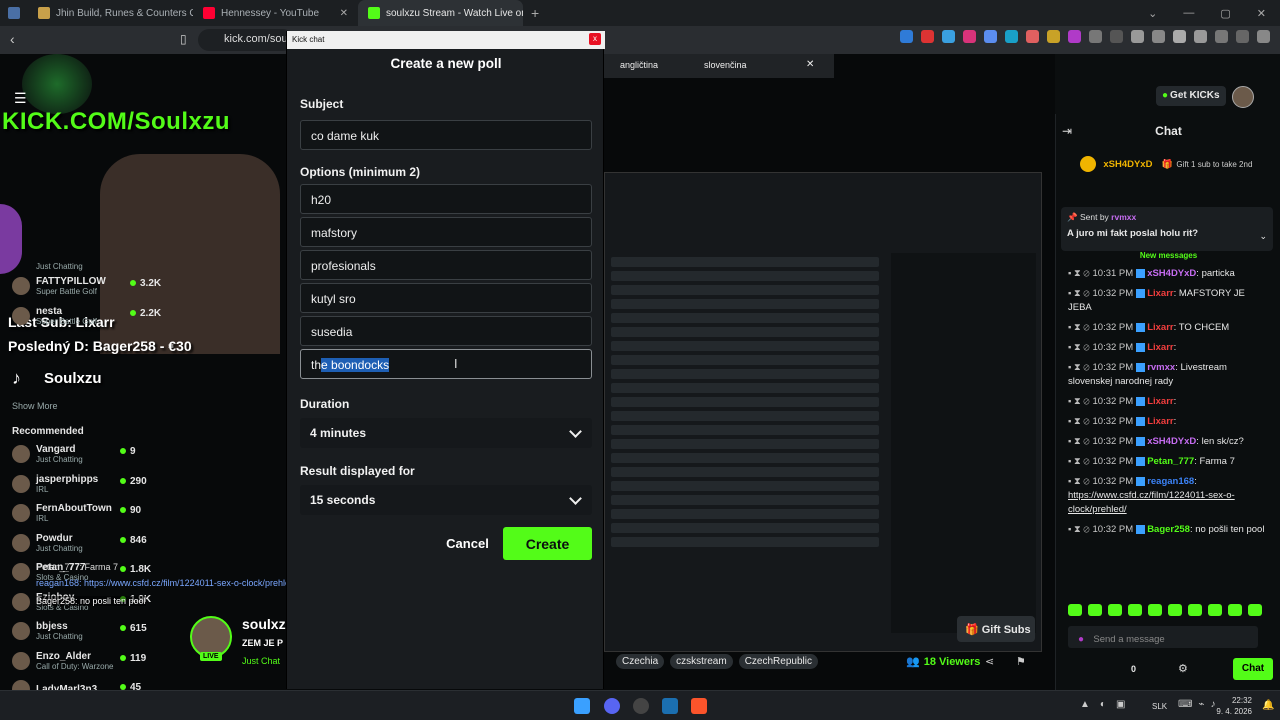 The width and height of the screenshot is (1280, 720). Describe the element at coordinates (446, 232) in the screenshot. I see `option-input-2: mafstory` at that location.